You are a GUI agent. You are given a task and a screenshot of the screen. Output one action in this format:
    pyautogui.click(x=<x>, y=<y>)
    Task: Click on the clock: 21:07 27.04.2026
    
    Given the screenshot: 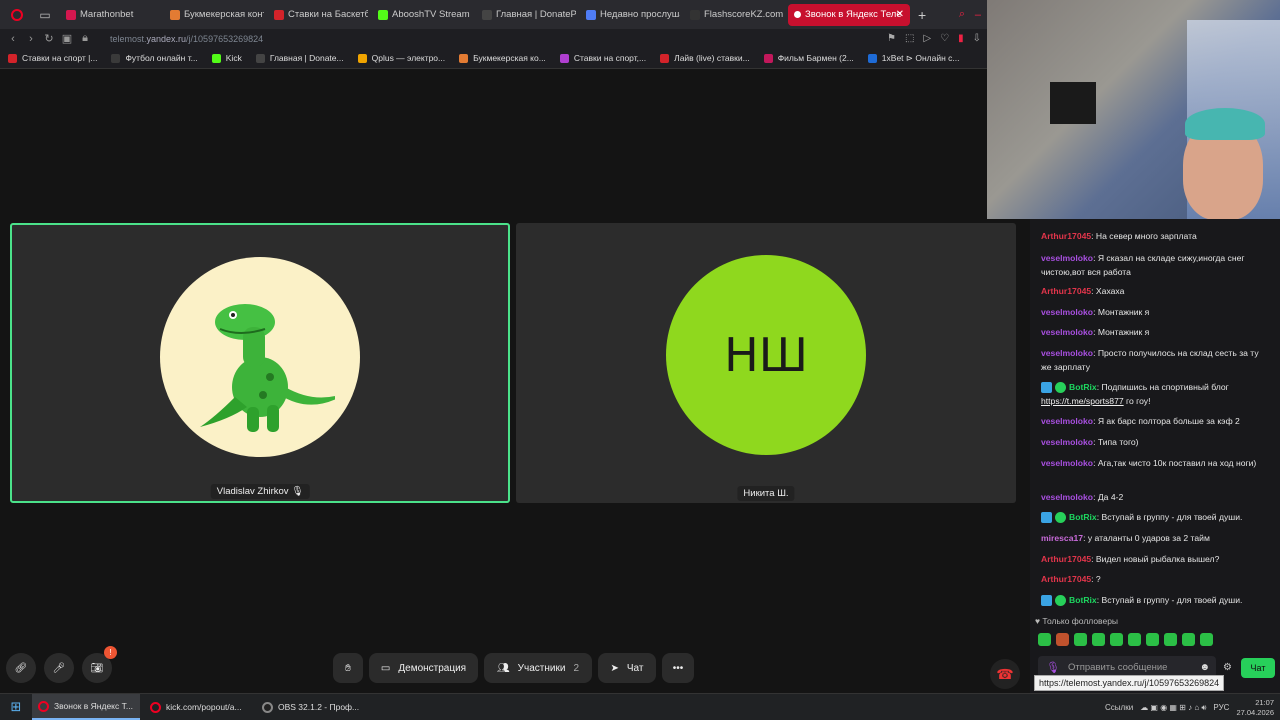 What is the action you would take?
    pyautogui.click(x=1255, y=708)
    